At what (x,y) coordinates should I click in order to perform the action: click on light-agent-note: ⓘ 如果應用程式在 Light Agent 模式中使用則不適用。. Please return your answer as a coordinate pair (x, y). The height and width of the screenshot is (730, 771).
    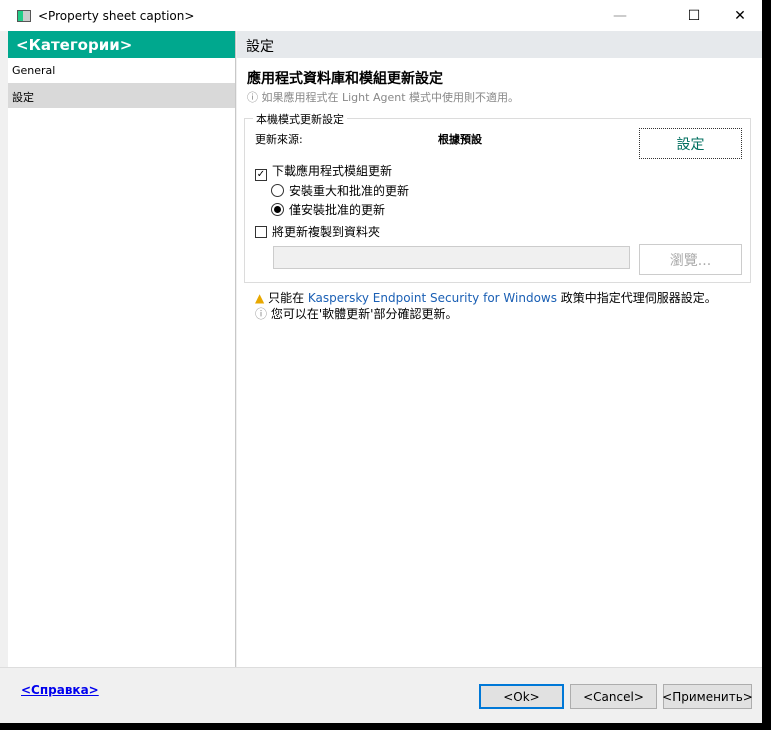
    Looking at the image, I should click on (383, 97).